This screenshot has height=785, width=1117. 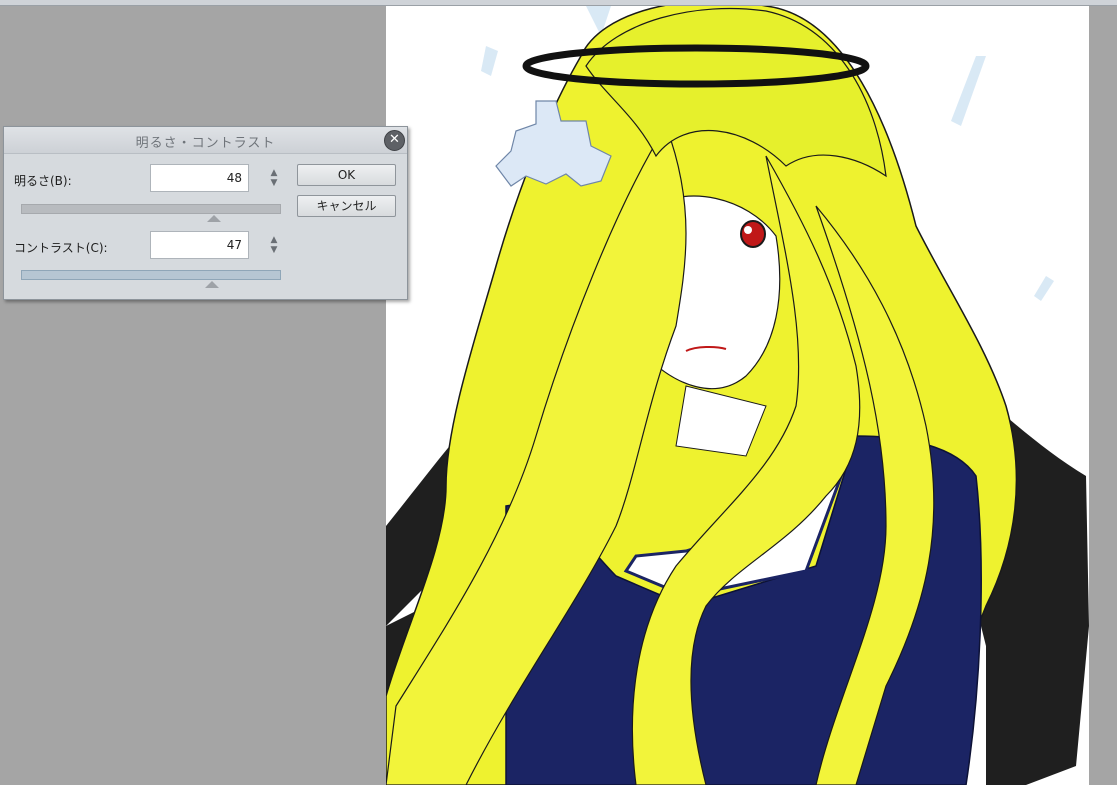 What do you see at coordinates (151, 275) in the screenshot?
I see `contrast-slider` at bounding box center [151, 275].